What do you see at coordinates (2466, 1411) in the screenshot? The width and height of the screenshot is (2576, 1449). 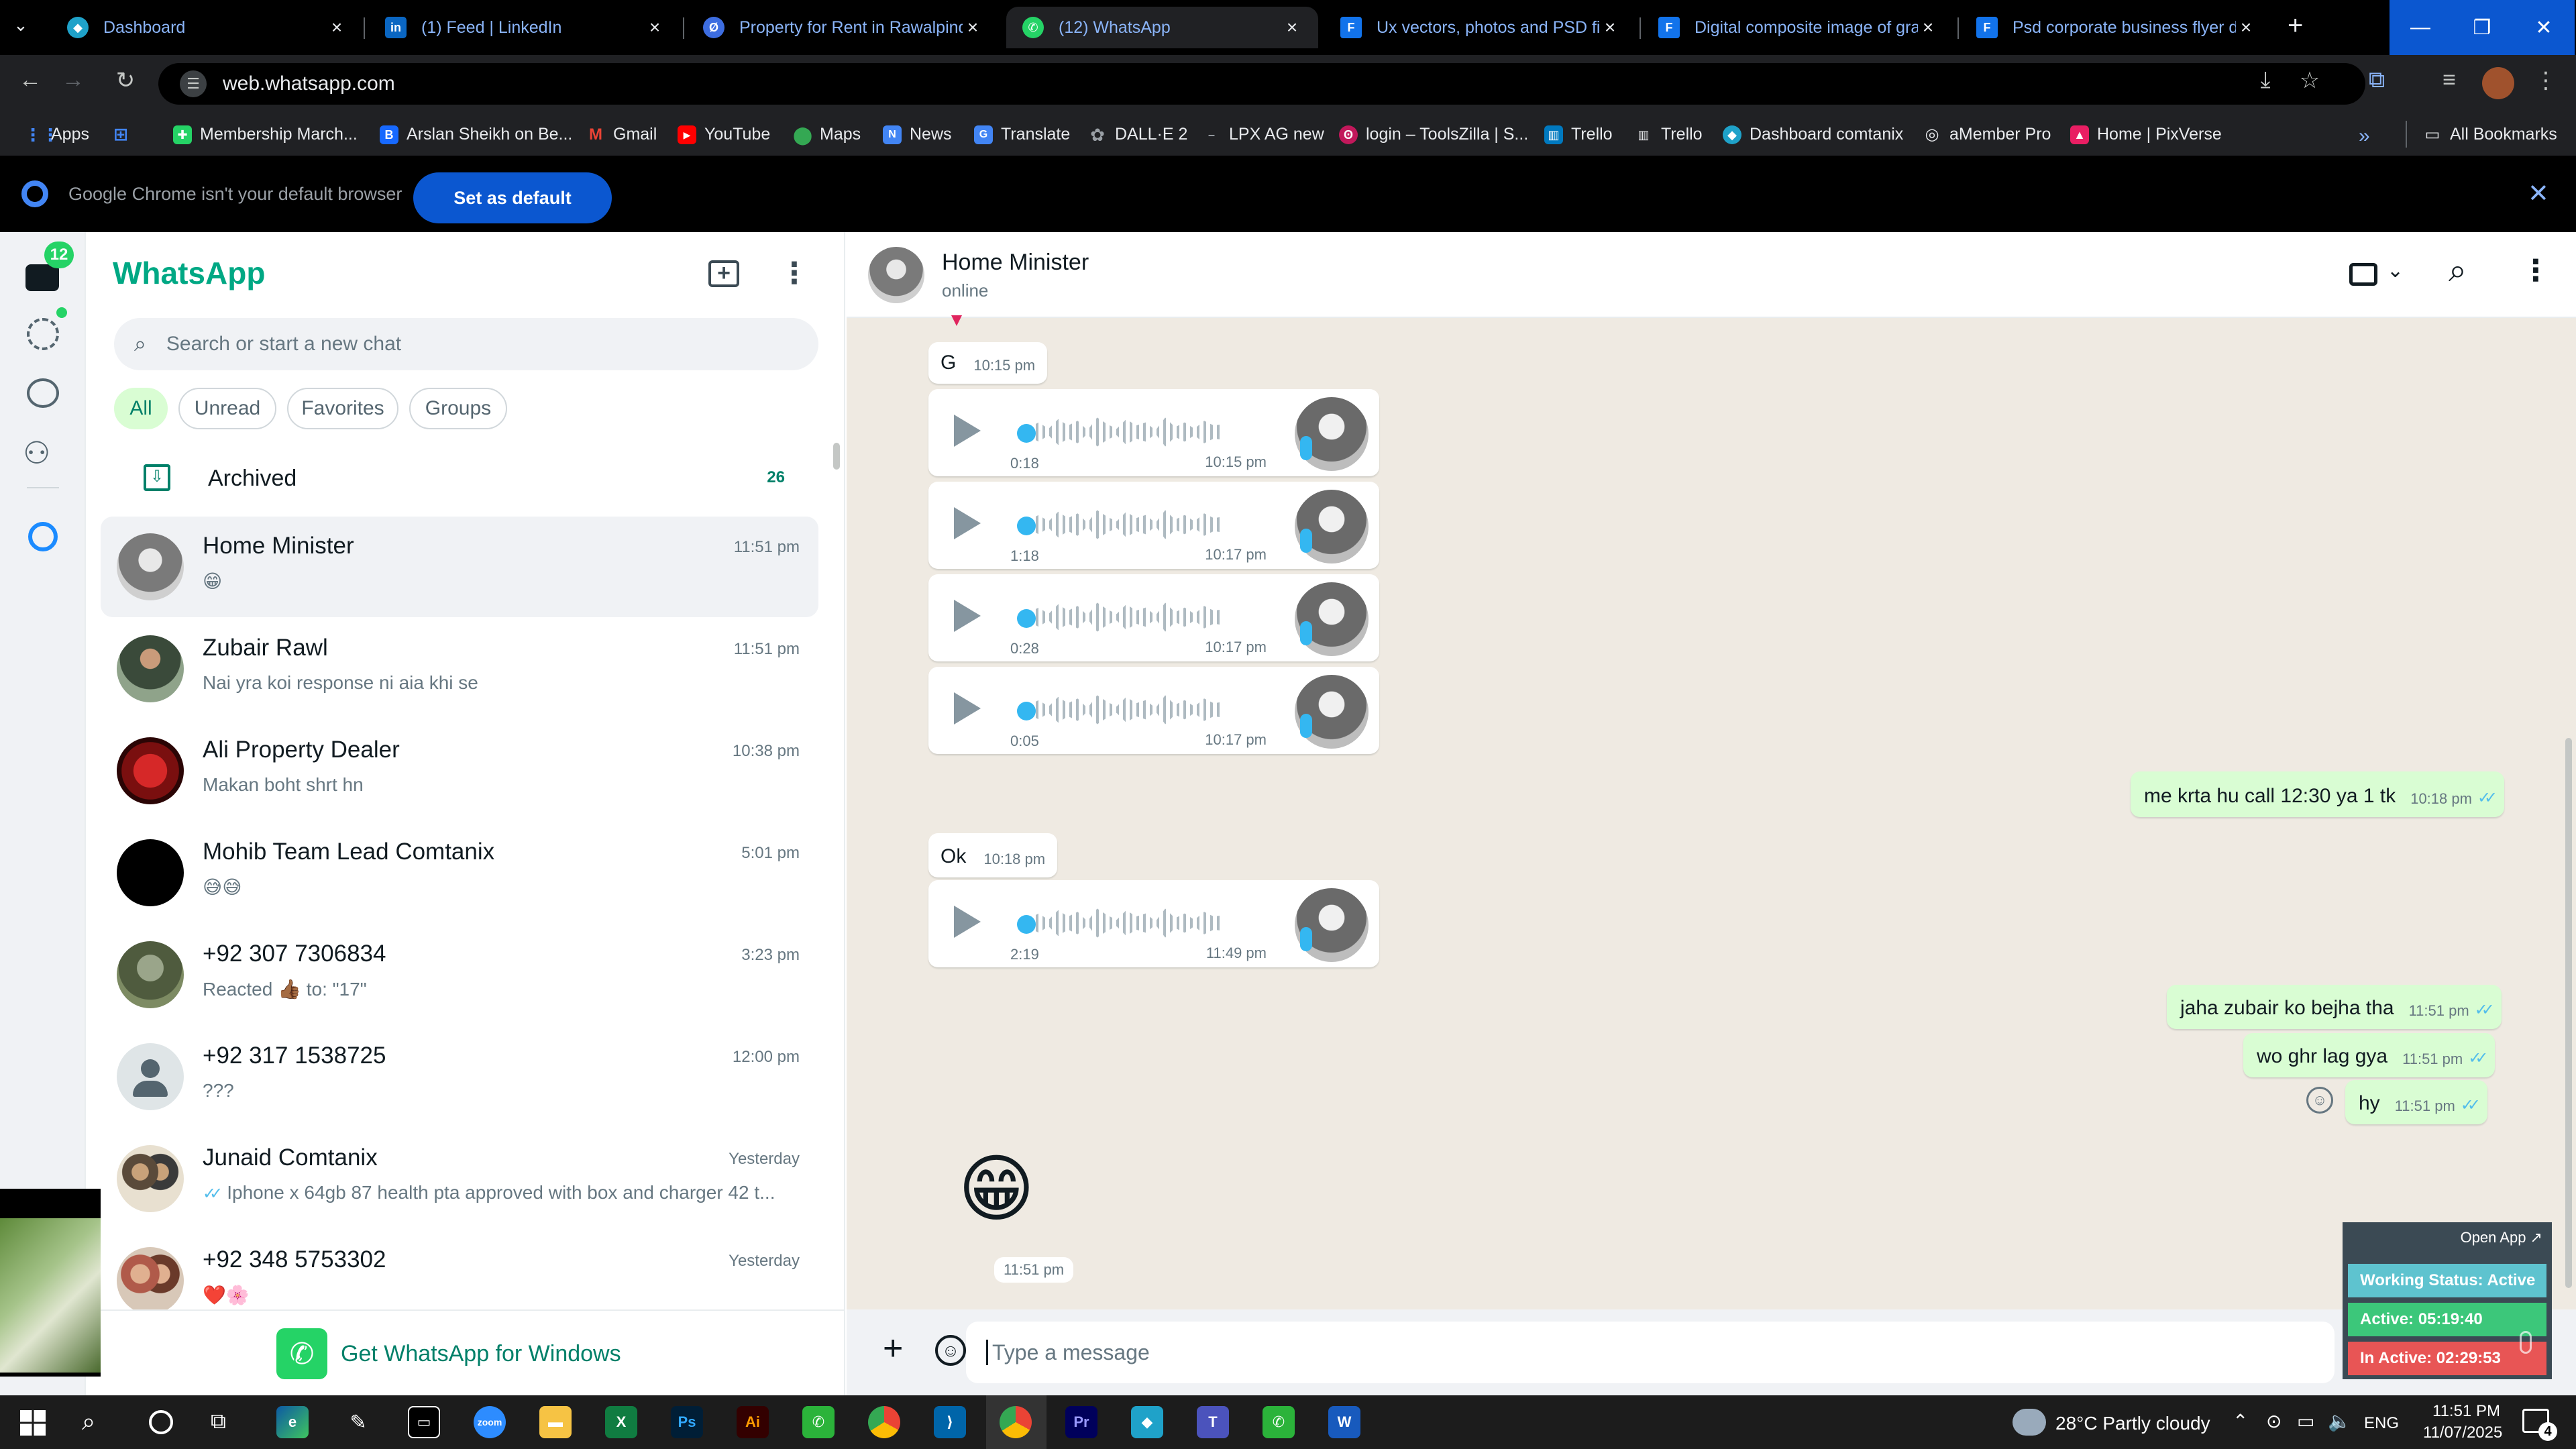 I see `clock-time: 11:51 PM` at bounding box center [2466, 1411].